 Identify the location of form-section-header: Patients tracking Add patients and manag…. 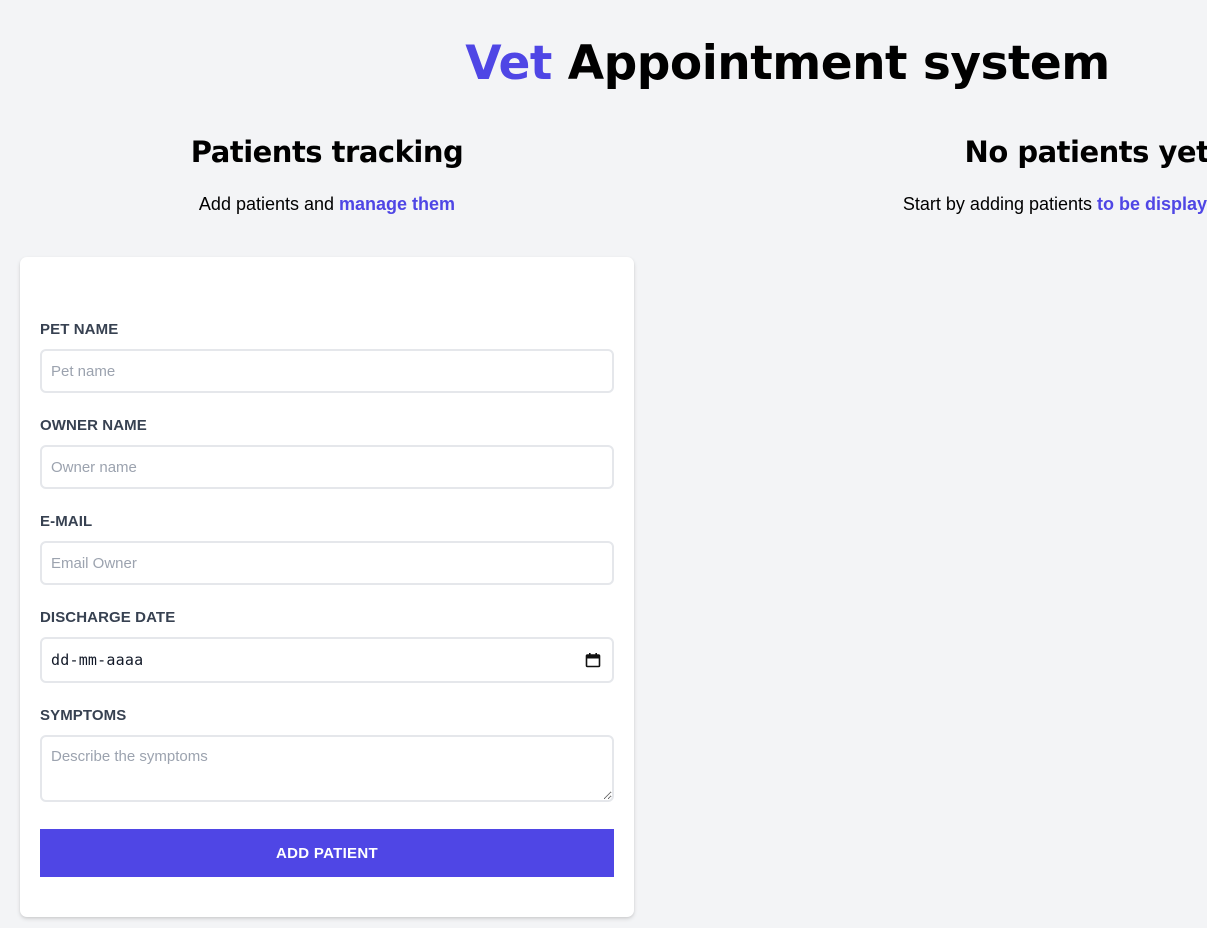
(327, 173).